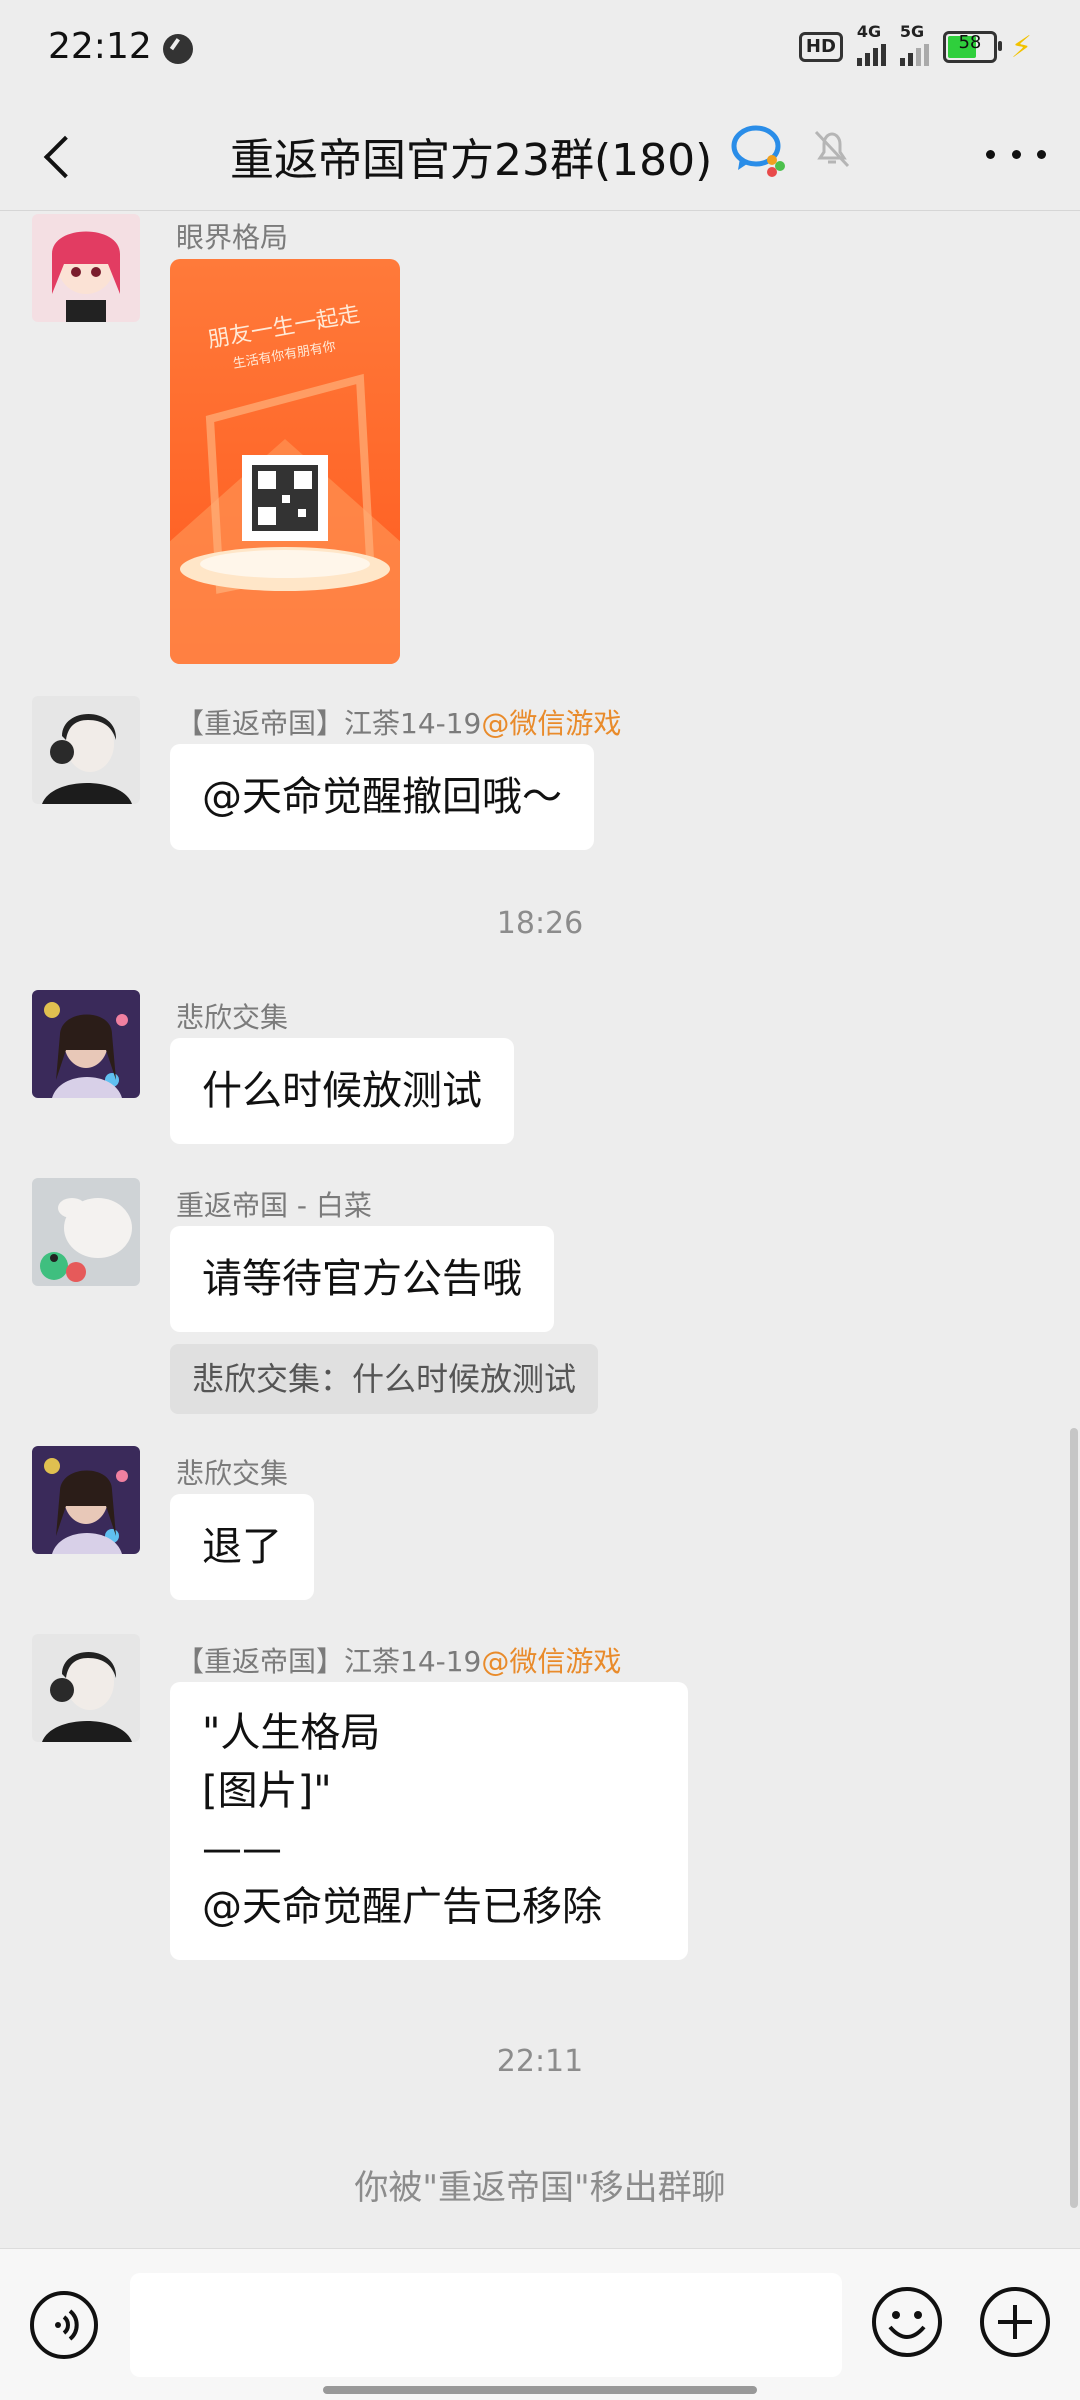  What do you see at coordinates (1016, 154) in the screenshot?
I see `more-icon` at bounding box center [1016, 154].